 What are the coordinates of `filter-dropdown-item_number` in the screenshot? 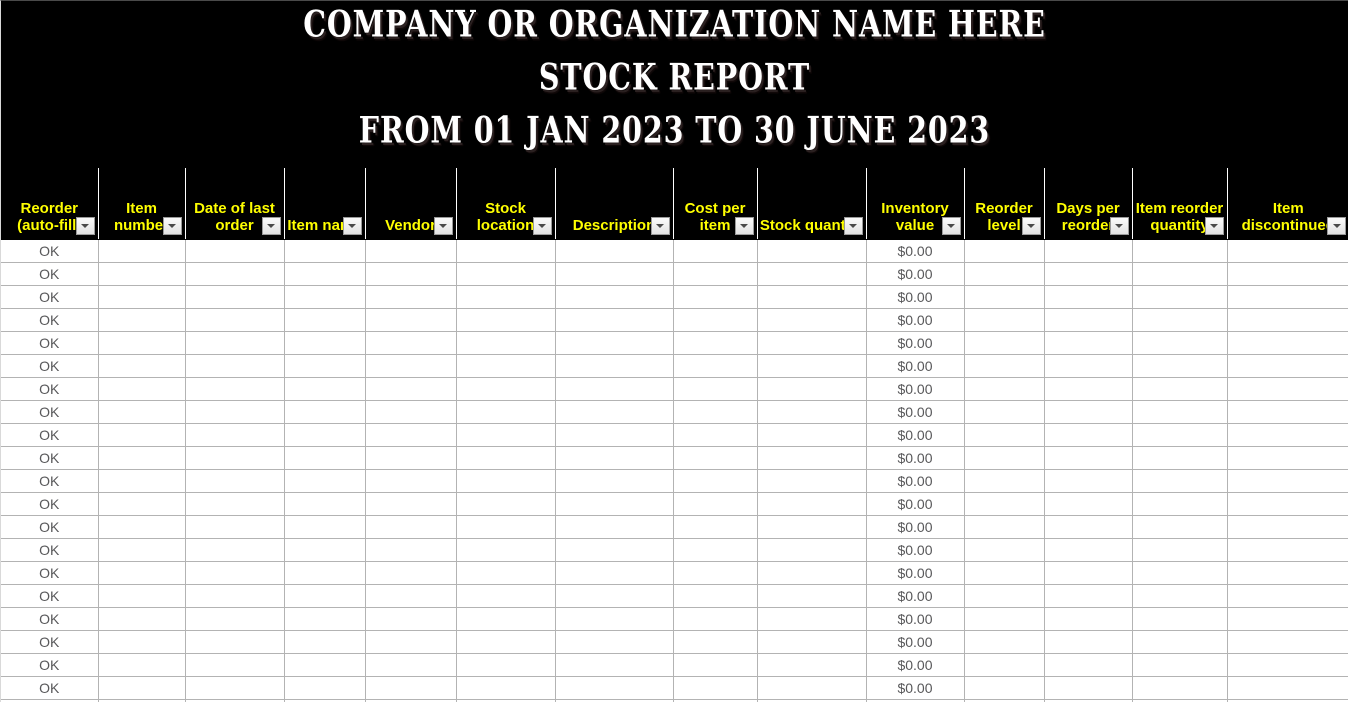 It's located at (172, 226).